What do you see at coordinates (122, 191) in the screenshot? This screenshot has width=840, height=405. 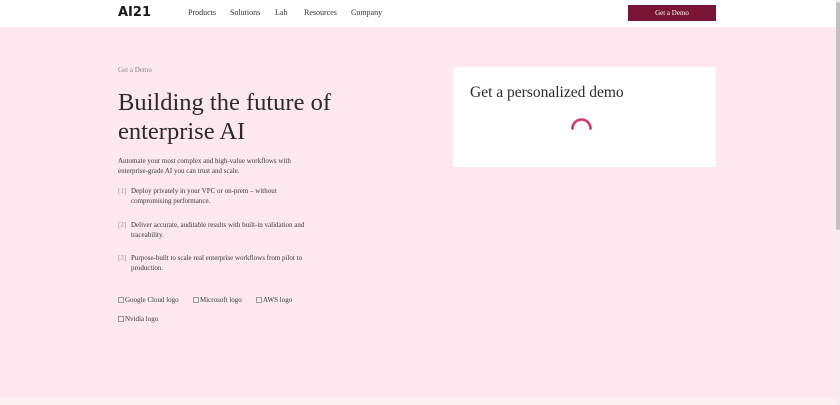 I see `feature-point-number: [1]` at bounding box center [122, 191].